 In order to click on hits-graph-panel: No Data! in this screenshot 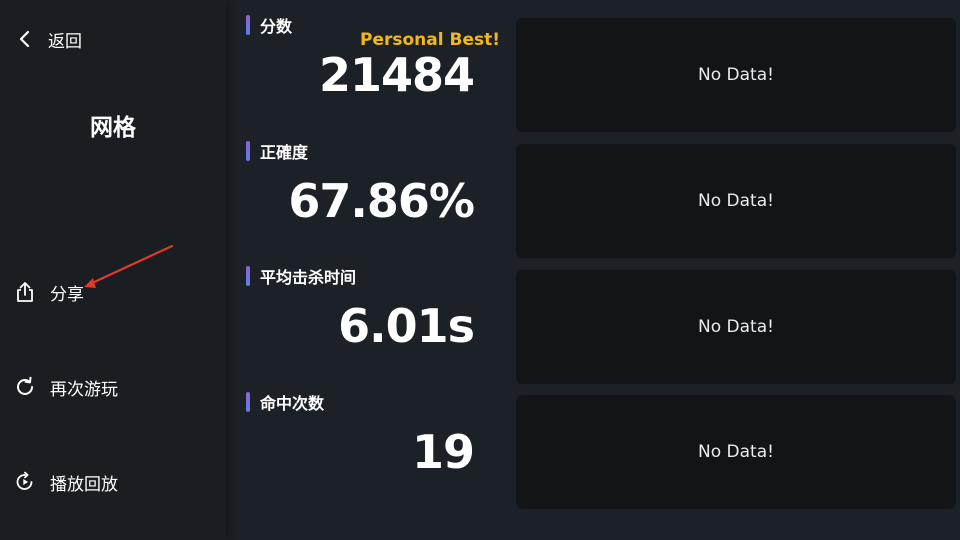, I will do `click(736, 452)`.